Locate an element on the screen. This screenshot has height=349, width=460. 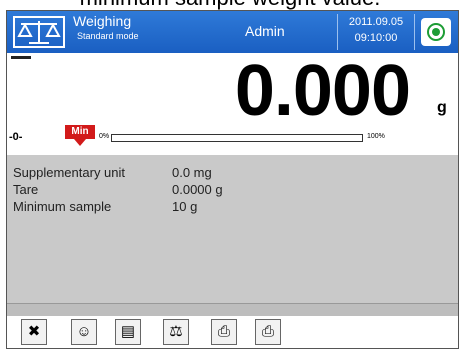
info-value-min-sample: 10 g is located at coordinates (185, 206).